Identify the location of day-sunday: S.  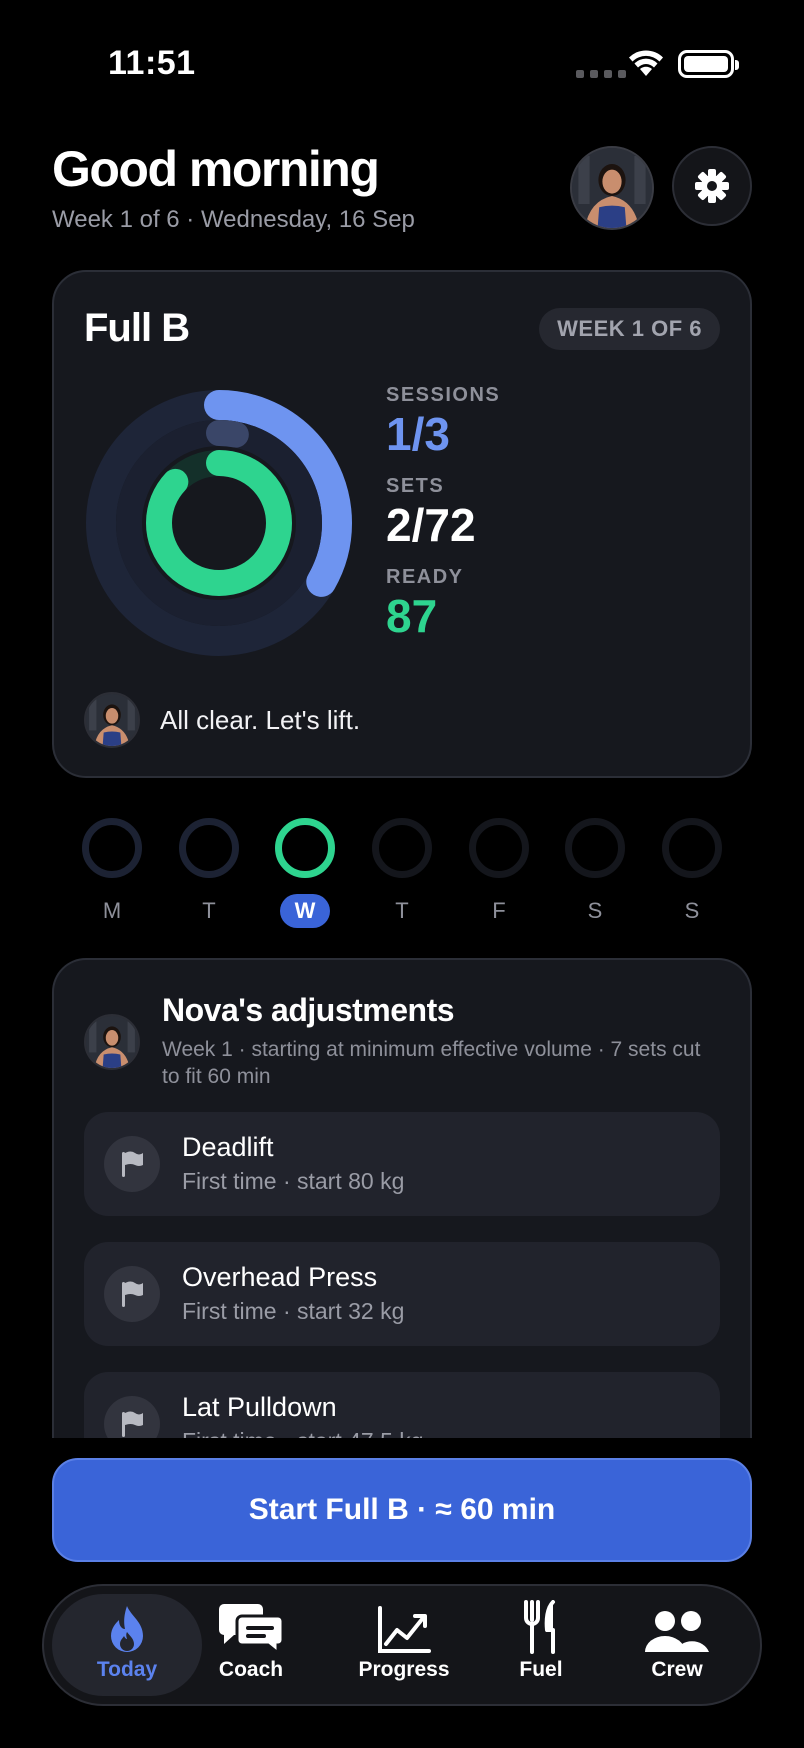
(692, 873).